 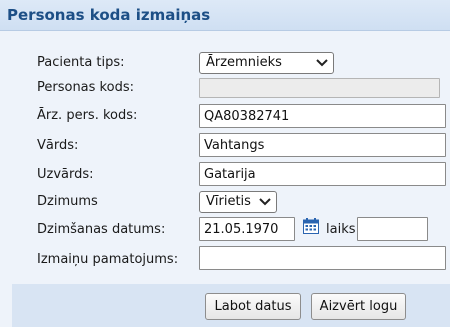 What do you see at coordinates (228, 201) in the screenshot?
I see `gender-value: Vīrietis` at bounding box center [228, 201].